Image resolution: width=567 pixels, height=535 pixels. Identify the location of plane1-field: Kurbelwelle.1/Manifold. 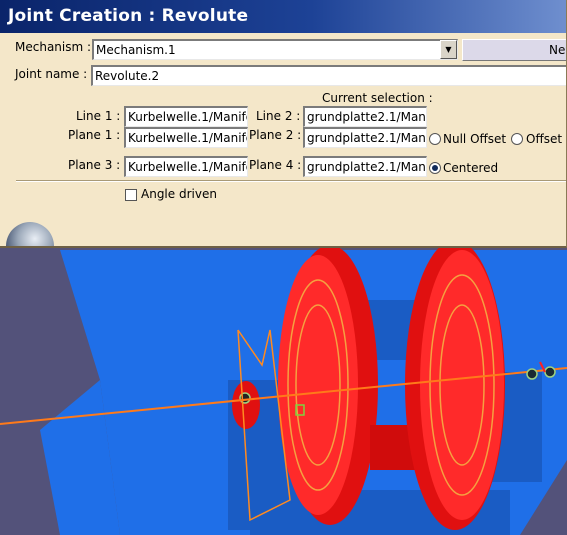
(186, 137).